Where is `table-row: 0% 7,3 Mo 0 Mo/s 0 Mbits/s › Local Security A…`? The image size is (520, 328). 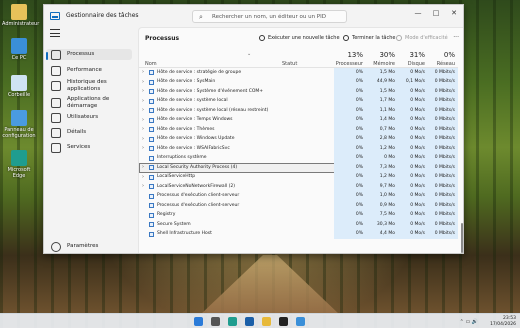 table-row: 0% 7,3 Mo 0 Mo/s 0 Mbits/s › Local Security A… is located at coordinates (298, 168).